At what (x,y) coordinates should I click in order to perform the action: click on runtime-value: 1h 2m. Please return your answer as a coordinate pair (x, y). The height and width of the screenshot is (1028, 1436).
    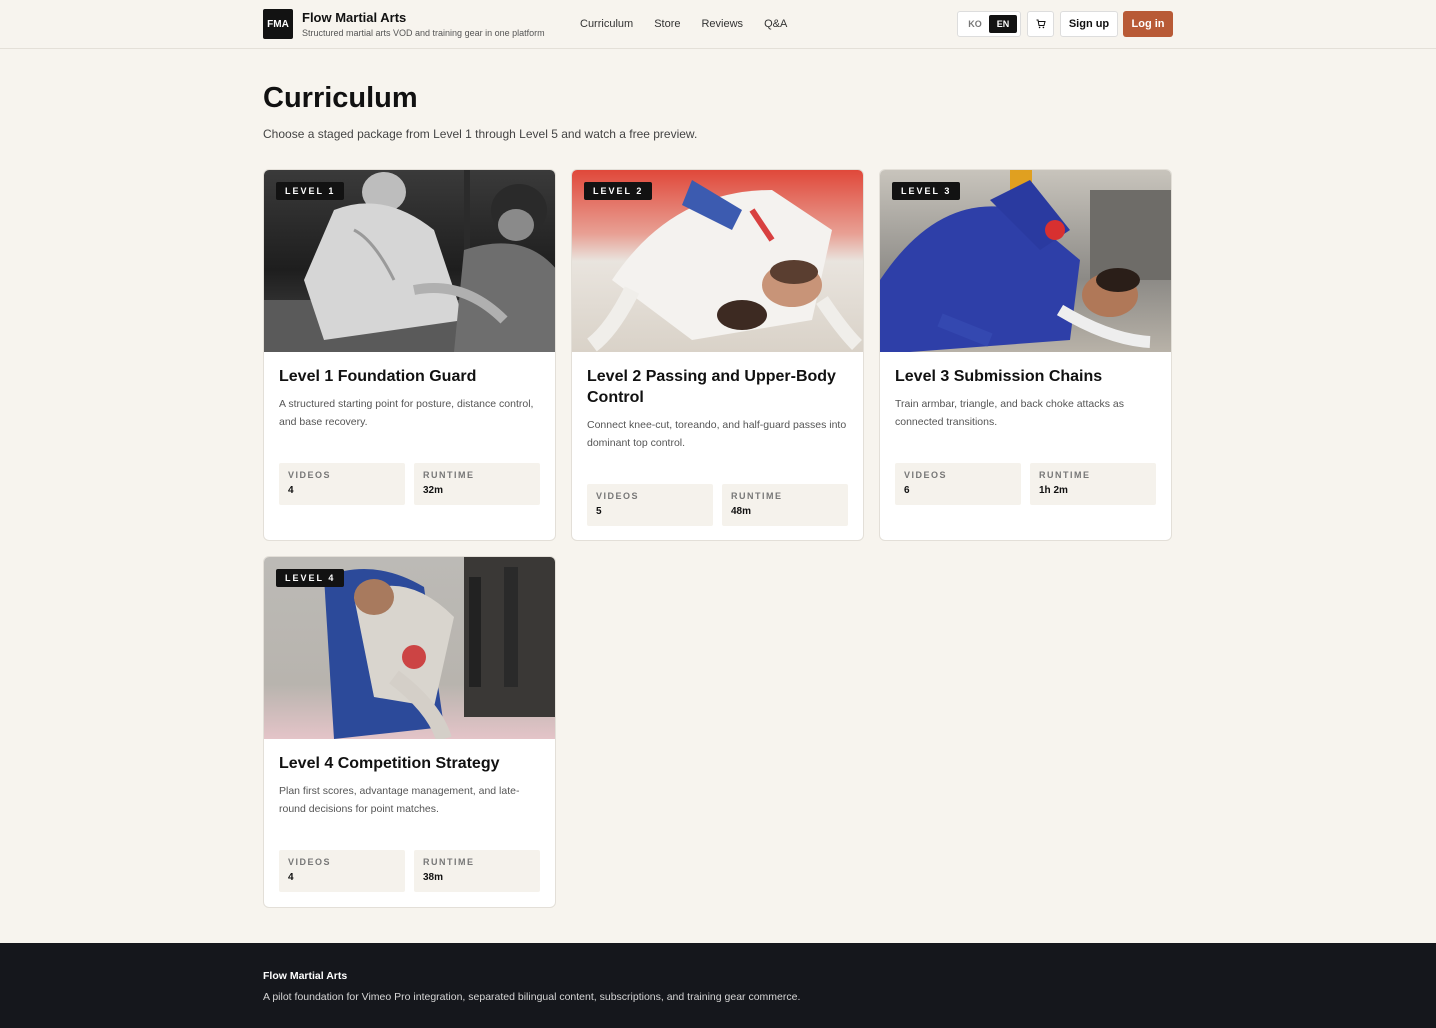
    Looking at the image, I should click on (1053, 490).